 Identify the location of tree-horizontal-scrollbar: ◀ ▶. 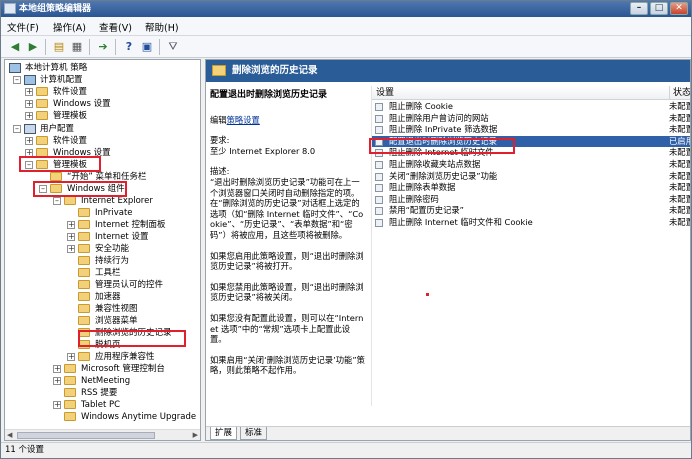
(102, 434).